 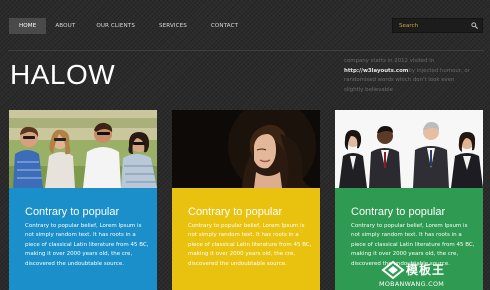 What do you see at coordinates (389, 61) in the screenshot?
I see `intro-before: company starts in 2012 visited in` at bounding box center [389, 61].